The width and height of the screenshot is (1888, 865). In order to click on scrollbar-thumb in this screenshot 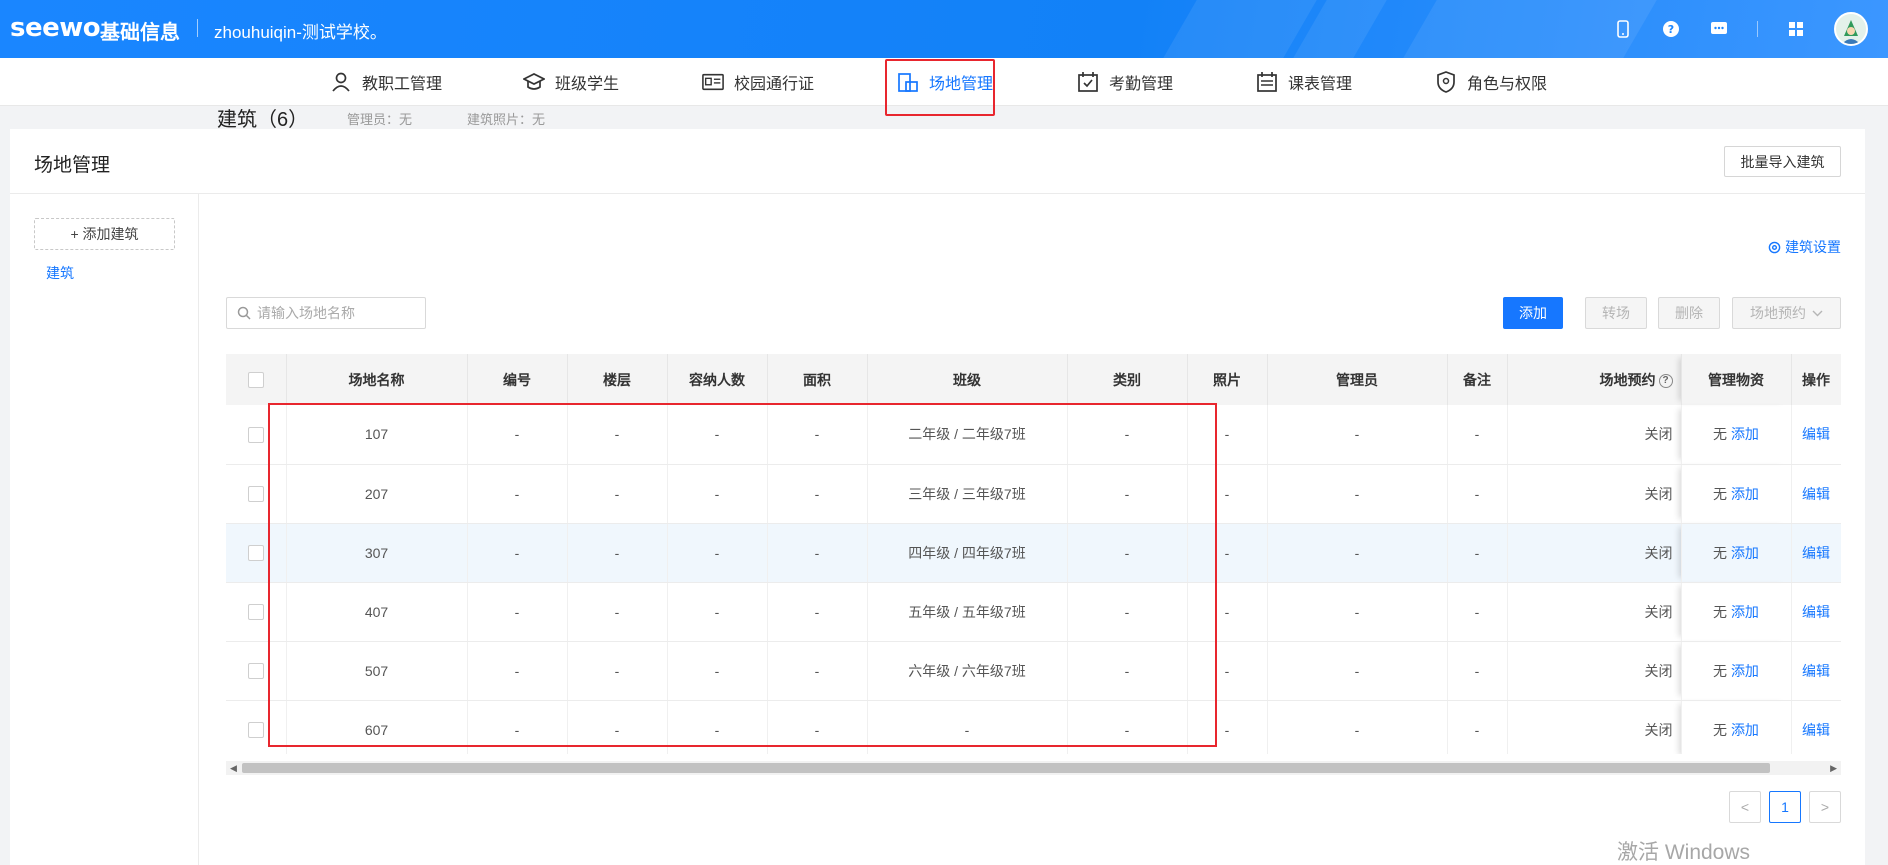, I will do `click(1006, 768)`.